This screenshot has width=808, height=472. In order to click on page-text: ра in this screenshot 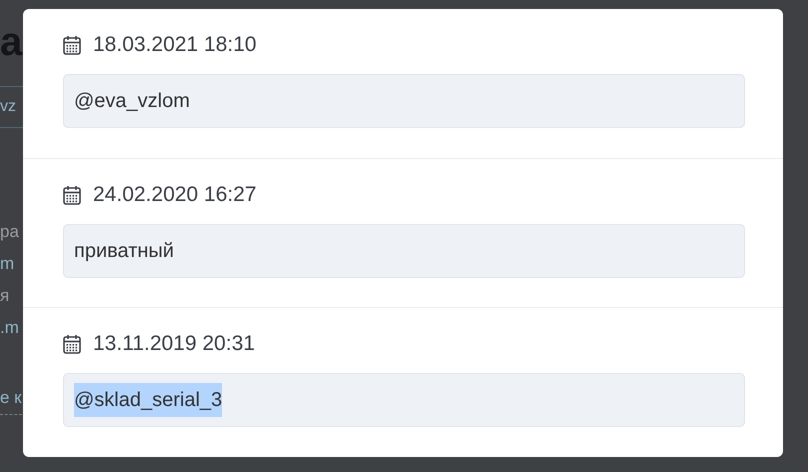, I will do `click(9, 232)`.